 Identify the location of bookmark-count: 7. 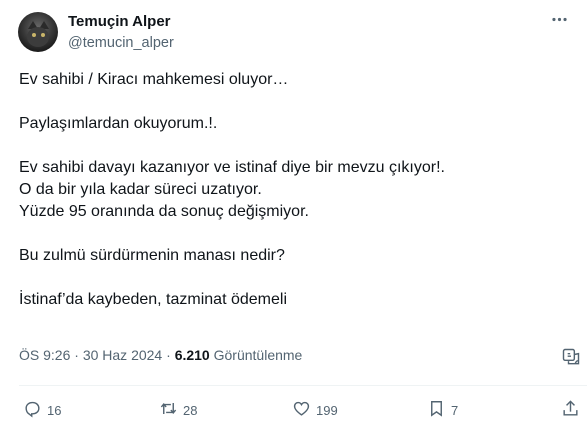
(455, 410).